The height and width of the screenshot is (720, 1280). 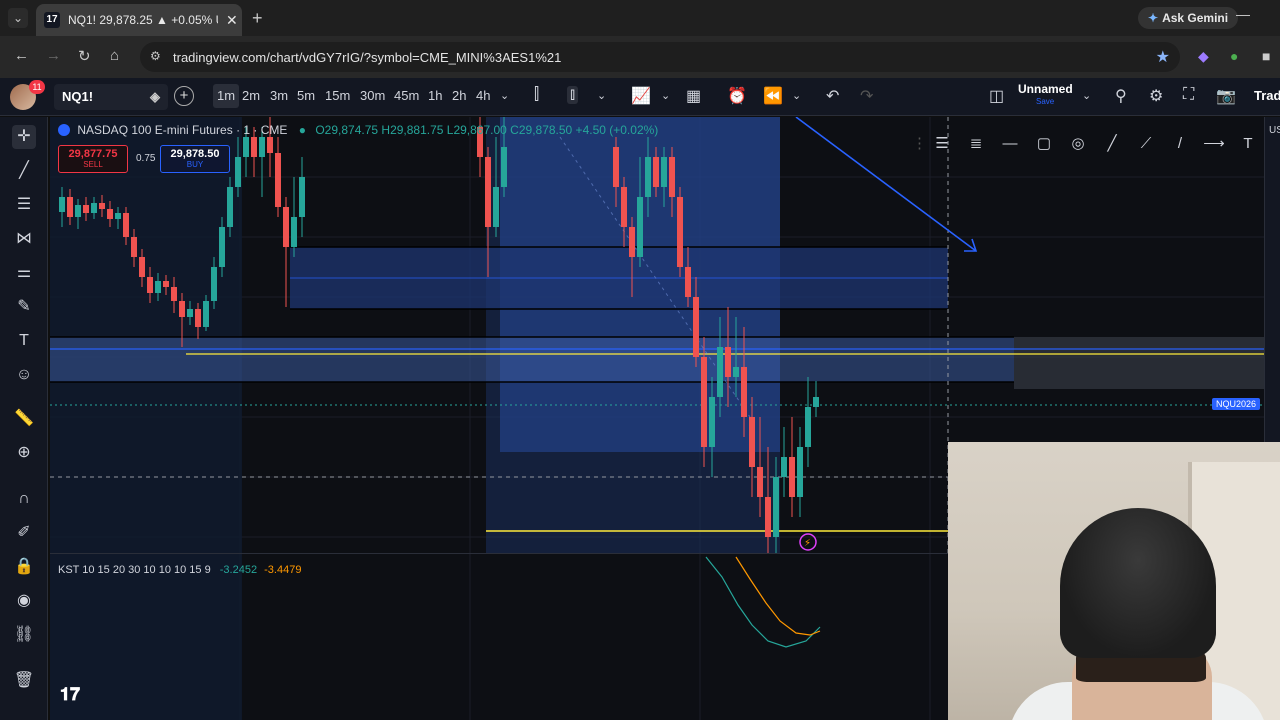 What do you see at coordinates (52, 20) in the screenshot?
I see `tradingview-favicon-icon: 17` at bounding box center [52, 20].